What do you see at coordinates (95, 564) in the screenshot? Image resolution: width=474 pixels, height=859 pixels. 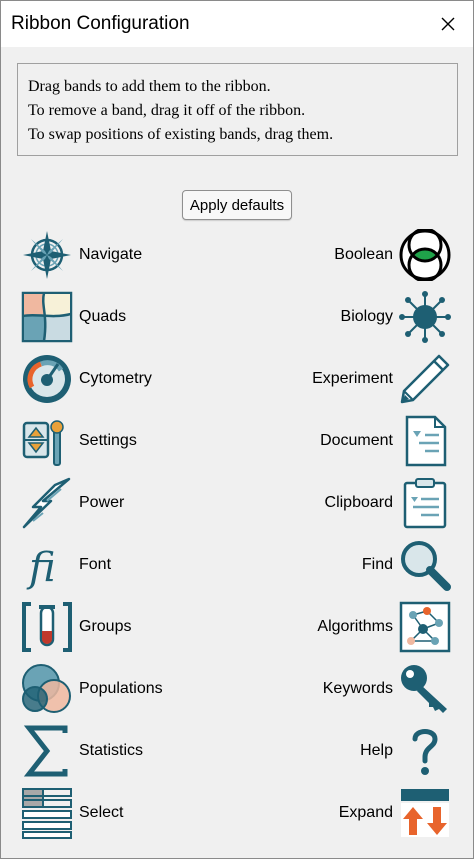 I see `band-label: Font` at bounding box center [95, 564].